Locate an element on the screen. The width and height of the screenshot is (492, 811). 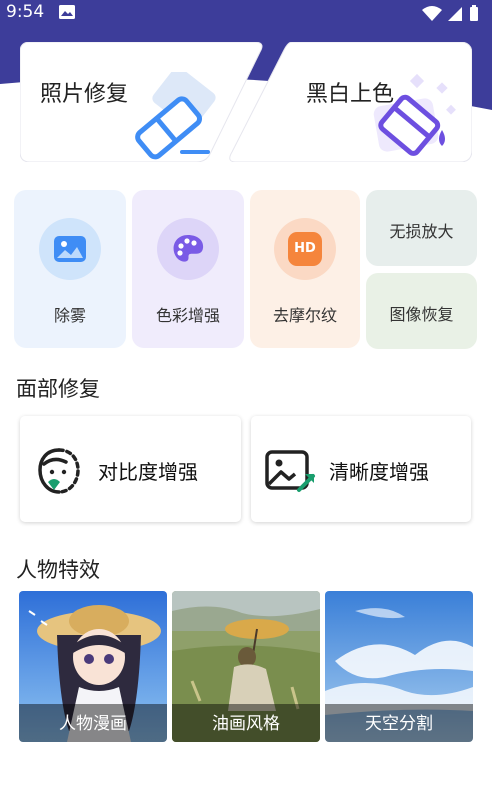
effect-sky-segment-card: 天空分割 is located at coordinates (399, 666).